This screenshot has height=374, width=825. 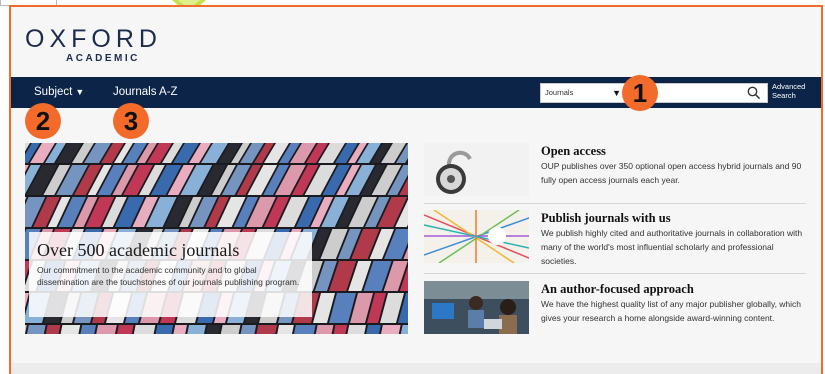 I want to click on caret-down-icon: ▼, so click(x=80, y=92).